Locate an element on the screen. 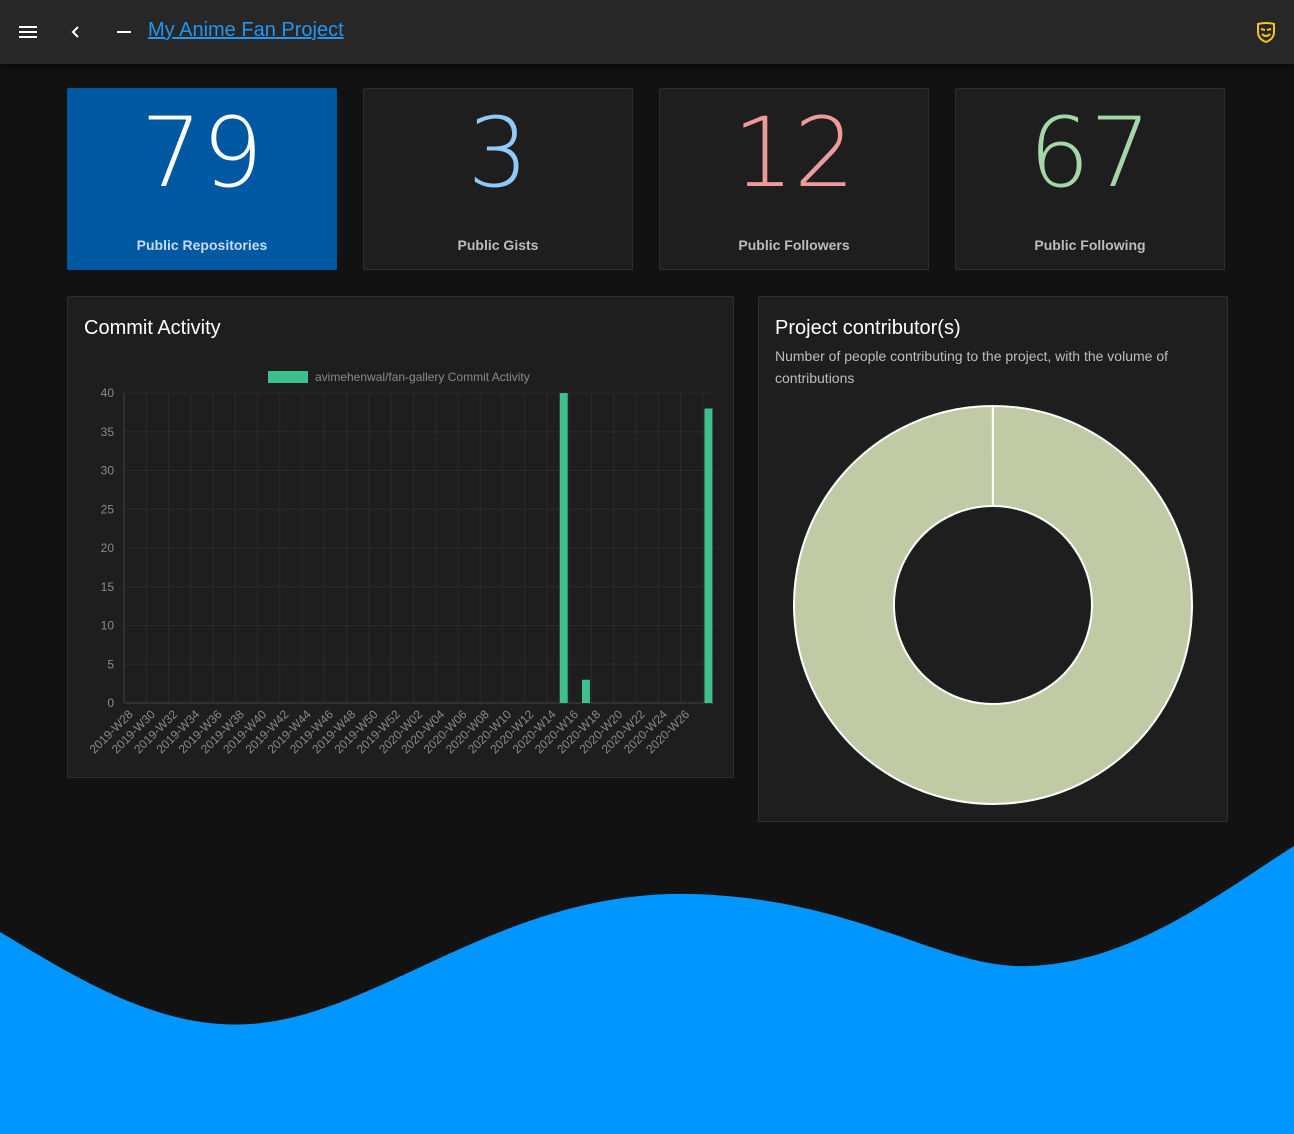 The width and height of the screenshot is (1294, 1134). stat-value: 12 is located at coordinates (794, 153).